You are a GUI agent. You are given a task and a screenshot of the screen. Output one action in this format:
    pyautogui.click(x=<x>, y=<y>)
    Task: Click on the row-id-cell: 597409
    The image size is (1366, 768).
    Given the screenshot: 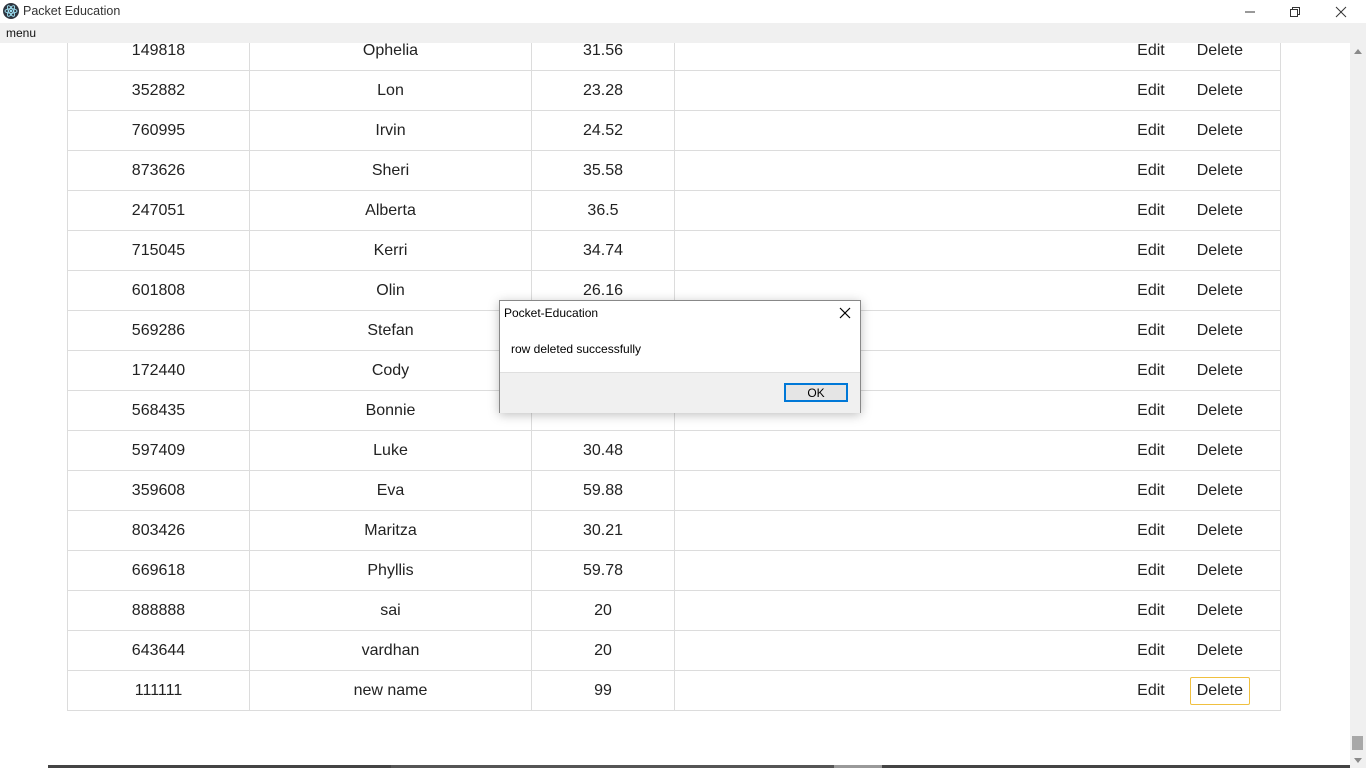 What is the action you would take?
    pyautogui.click(x=158, y=450)
    